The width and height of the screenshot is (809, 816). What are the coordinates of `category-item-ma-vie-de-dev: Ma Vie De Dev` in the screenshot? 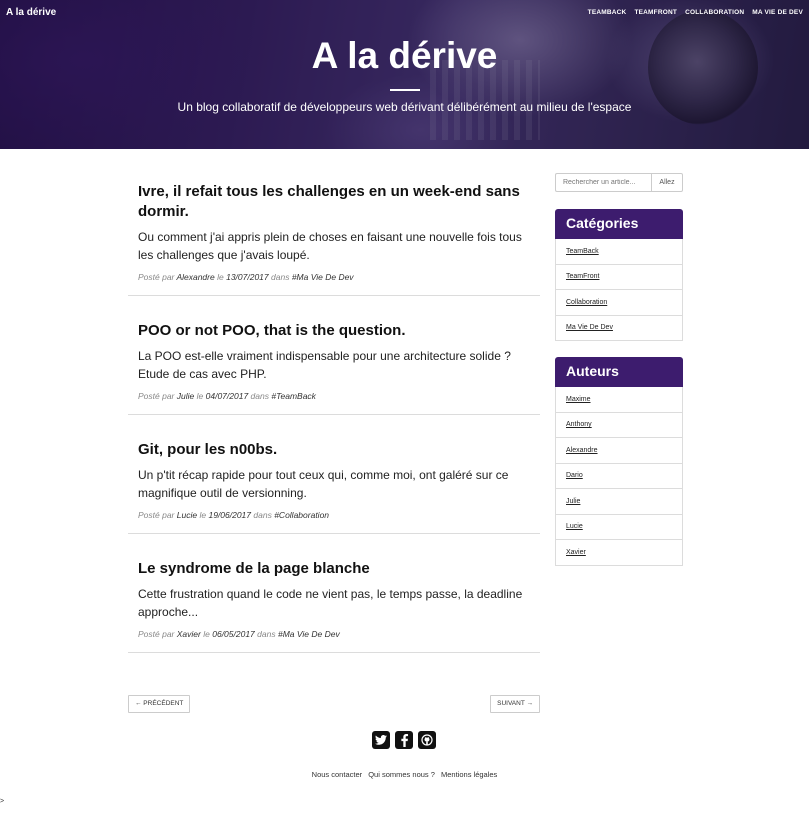 It's located at (619, 328).